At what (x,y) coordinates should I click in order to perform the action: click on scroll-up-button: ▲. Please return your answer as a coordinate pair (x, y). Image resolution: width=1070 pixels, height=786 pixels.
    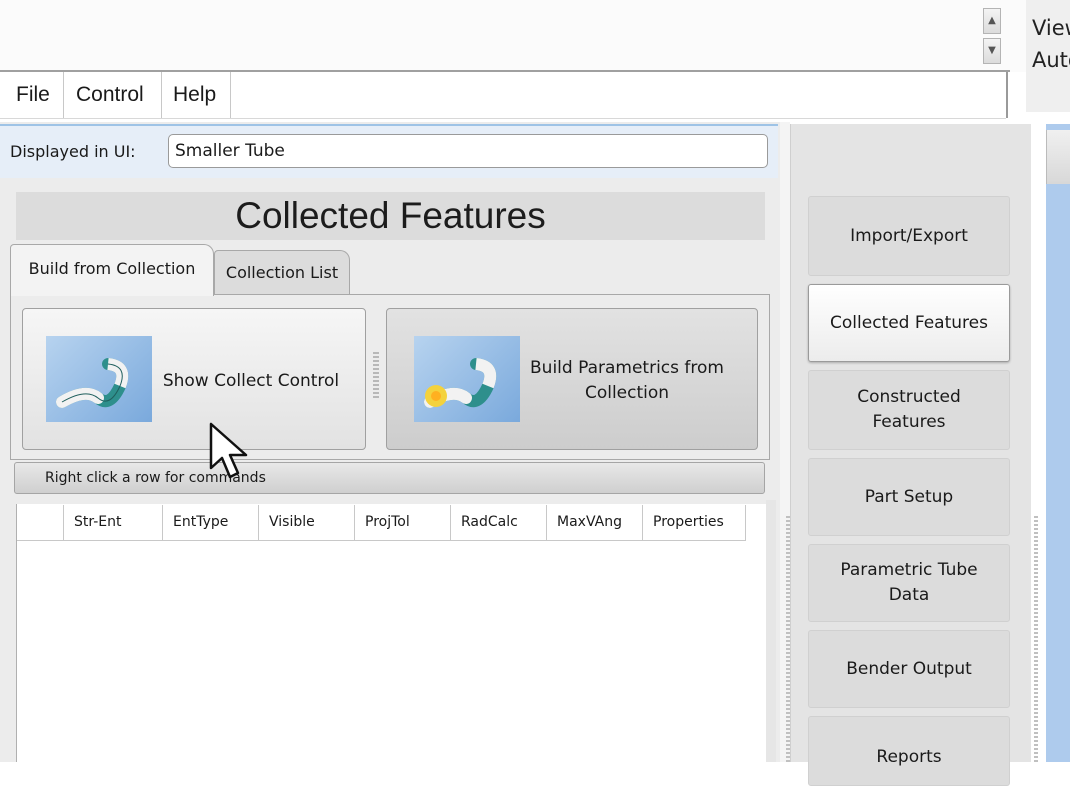
    Looking at the image, I should click on (992, 21).